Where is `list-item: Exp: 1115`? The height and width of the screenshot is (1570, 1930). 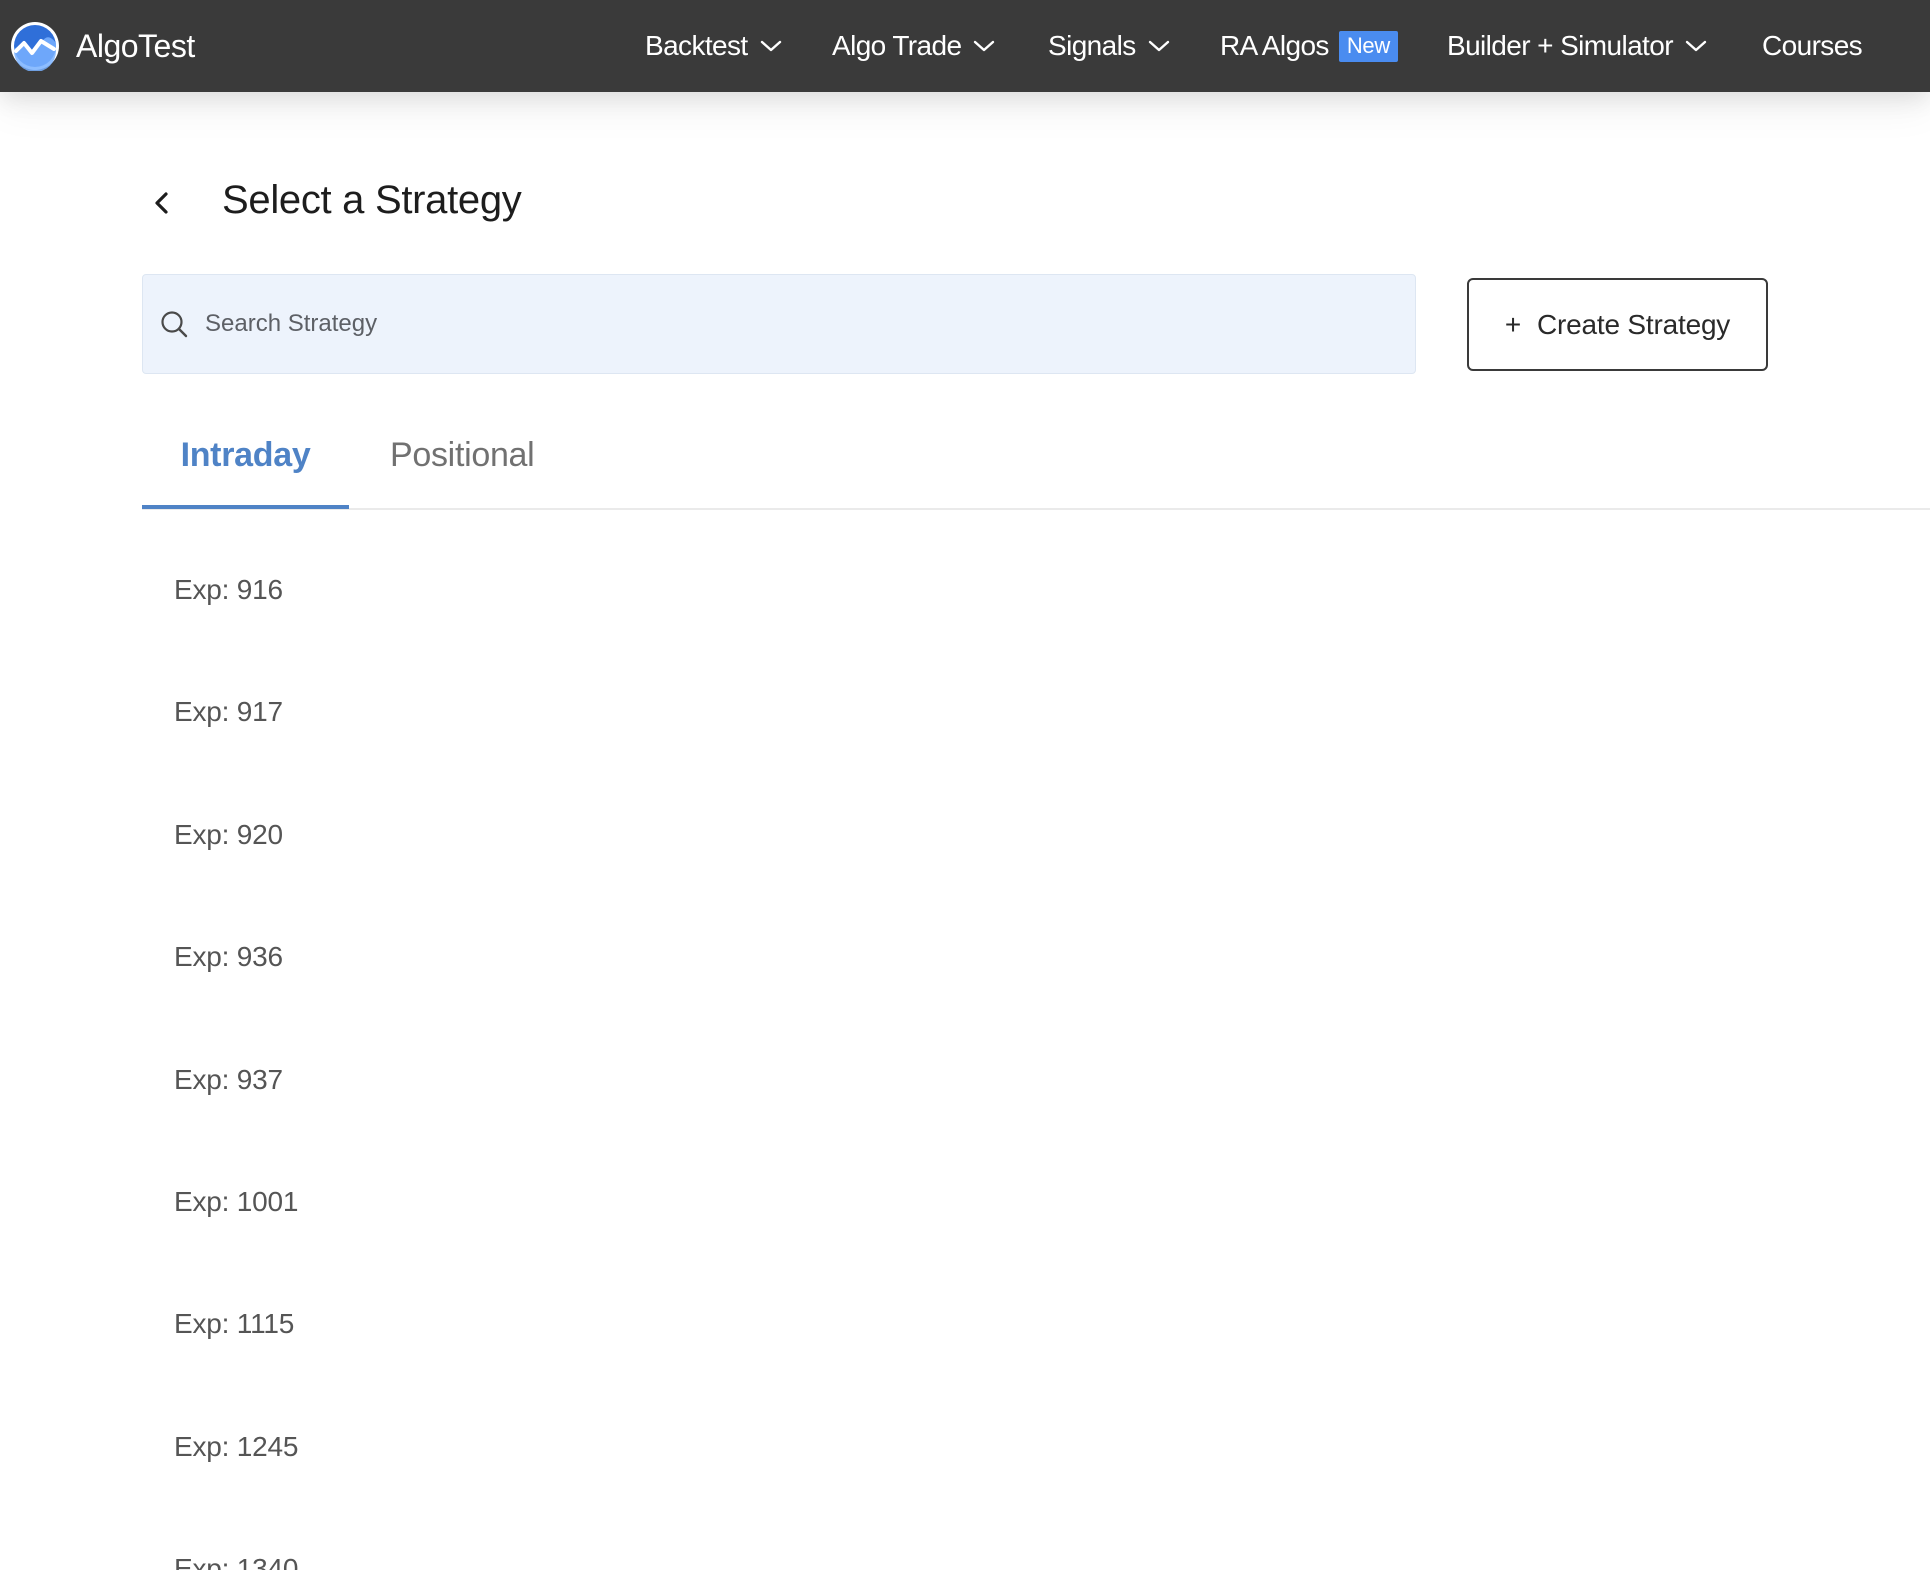 list-item: Exp: 1115 is located at coordinates (1036, 1325).